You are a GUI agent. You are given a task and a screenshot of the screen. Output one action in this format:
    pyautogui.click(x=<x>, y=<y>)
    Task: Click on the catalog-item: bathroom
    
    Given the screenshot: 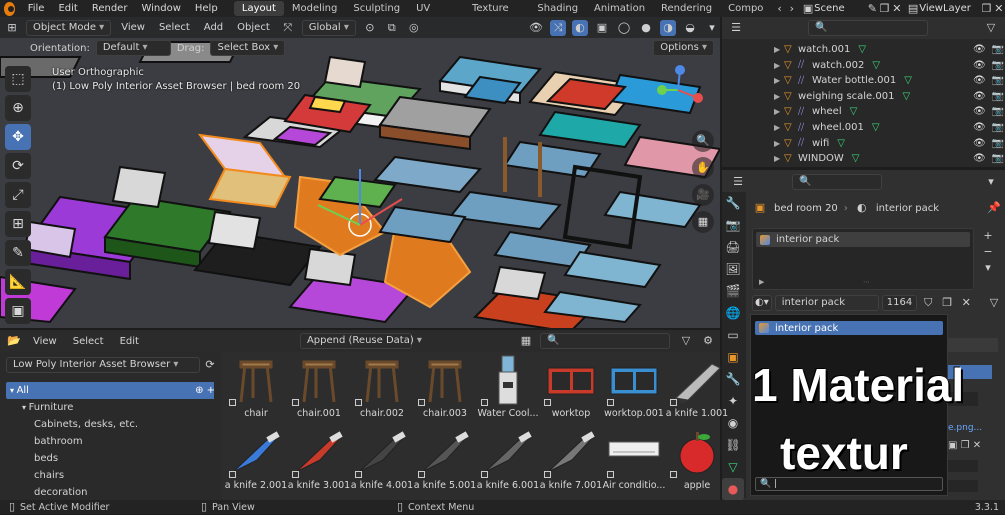 What is the action you would take?
    pyautogui.click(x=110, y=441)
    